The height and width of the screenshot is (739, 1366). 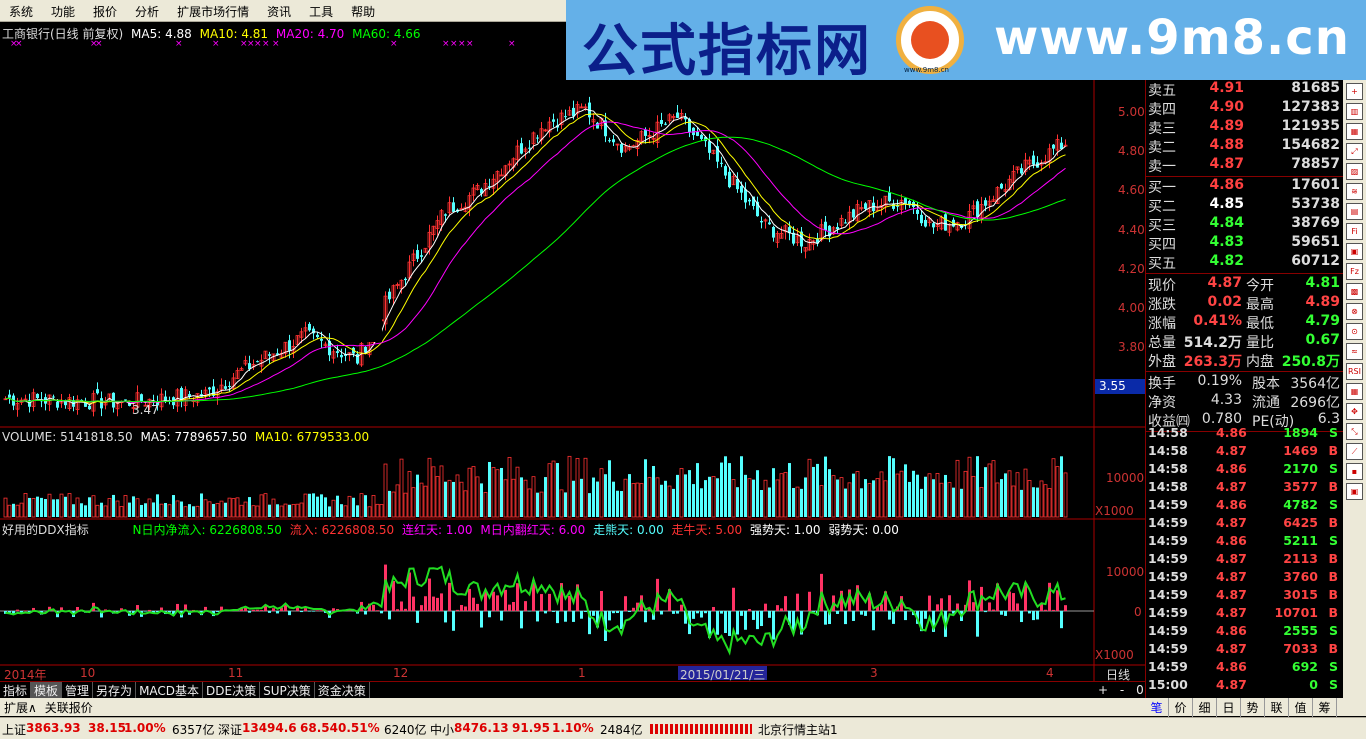 What do you see at coordinates (1354, 251) in the screenshot?
I see `side-tool-icon-8: ▣` at bounding box center [1354, 251].